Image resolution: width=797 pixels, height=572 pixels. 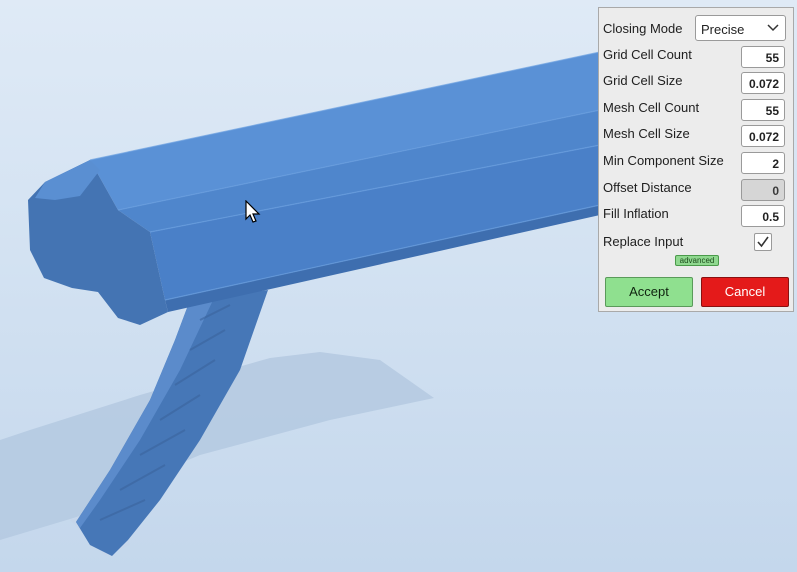 I want to click on chevron-down-icon, so click(x=773, y=28).